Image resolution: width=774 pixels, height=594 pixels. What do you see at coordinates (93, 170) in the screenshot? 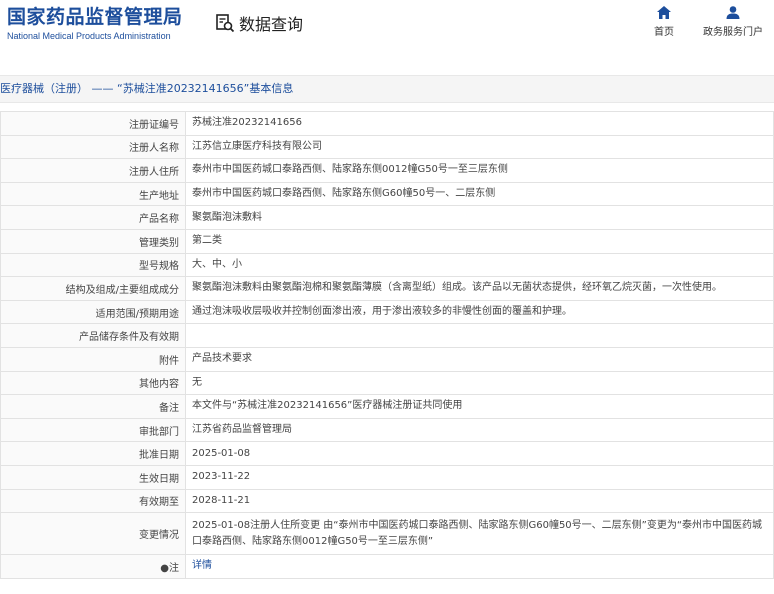
I see `field-label: 注册人住所` at bounding box center [93, 170].